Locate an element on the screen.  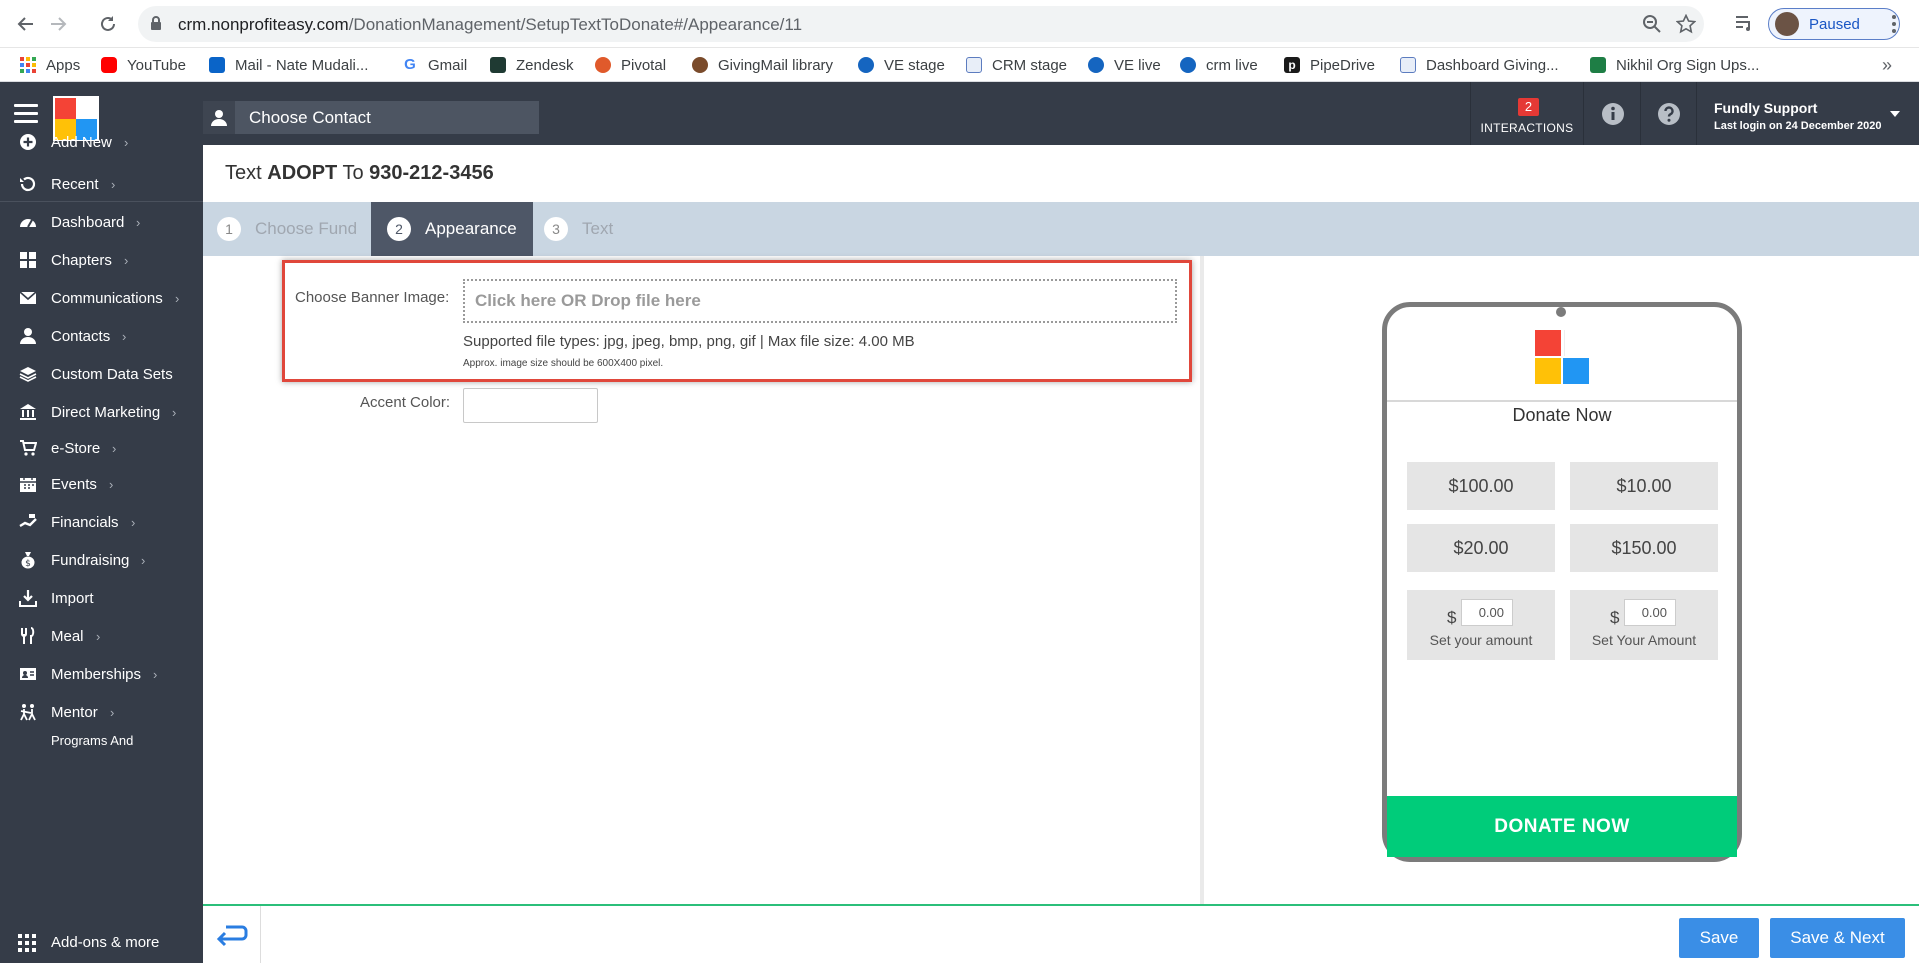
info-icon is located at coordinates (1613, 113).